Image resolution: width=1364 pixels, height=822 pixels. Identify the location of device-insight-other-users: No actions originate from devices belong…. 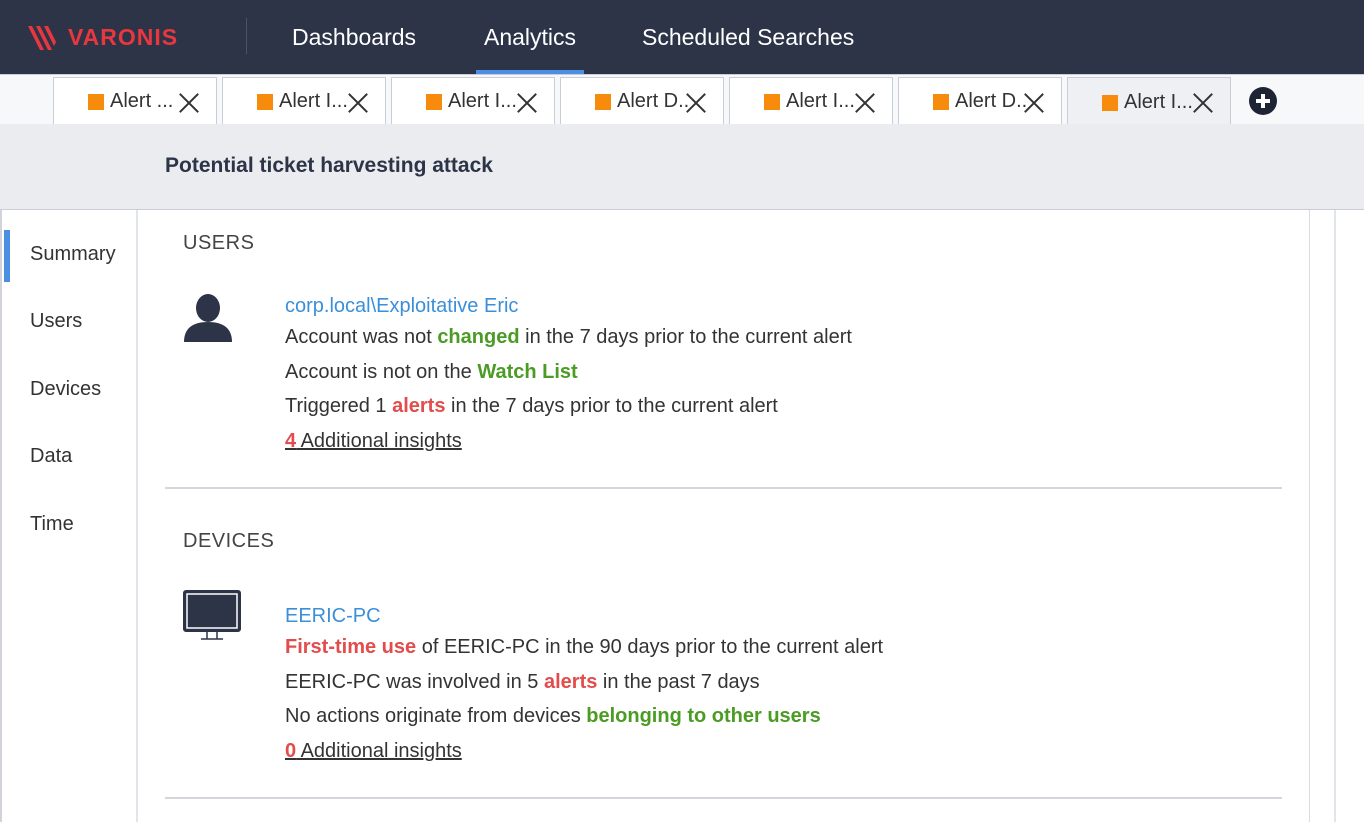
(553, 716).